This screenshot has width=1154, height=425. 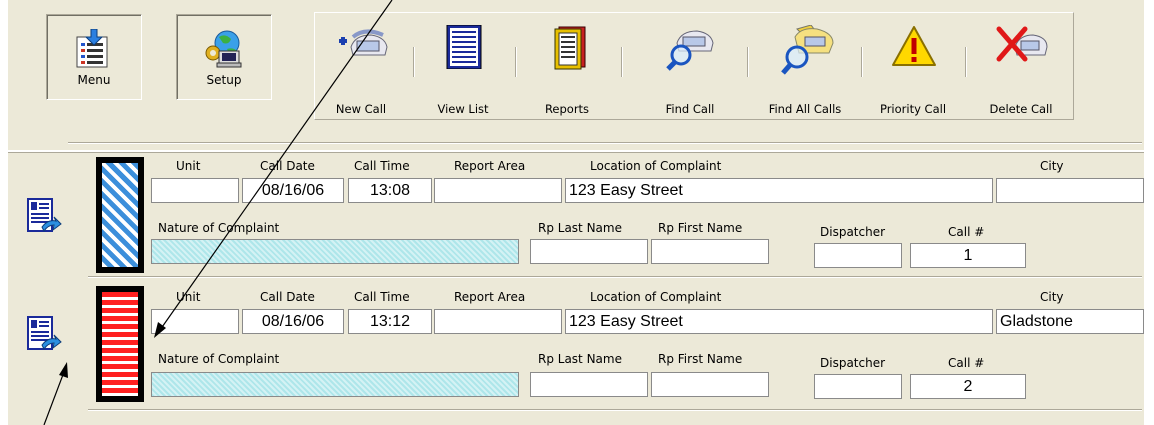 What do you see at coordinates (805, 109) in the screenshot?
I see `find-all-calls-label: Find All Calls` at bounding box center [805, 109].